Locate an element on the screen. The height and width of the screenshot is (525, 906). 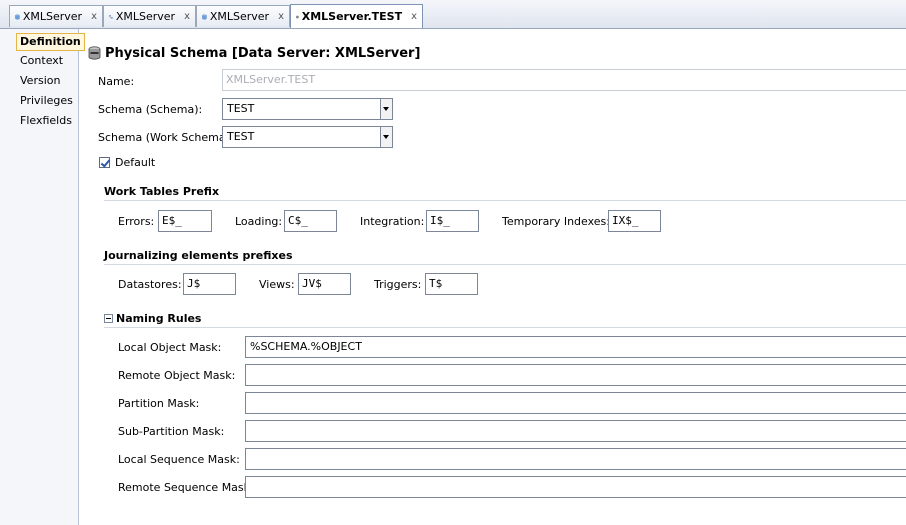
journalizing-title: Journalizing elements prefixes is located at coordinates (198, 255).